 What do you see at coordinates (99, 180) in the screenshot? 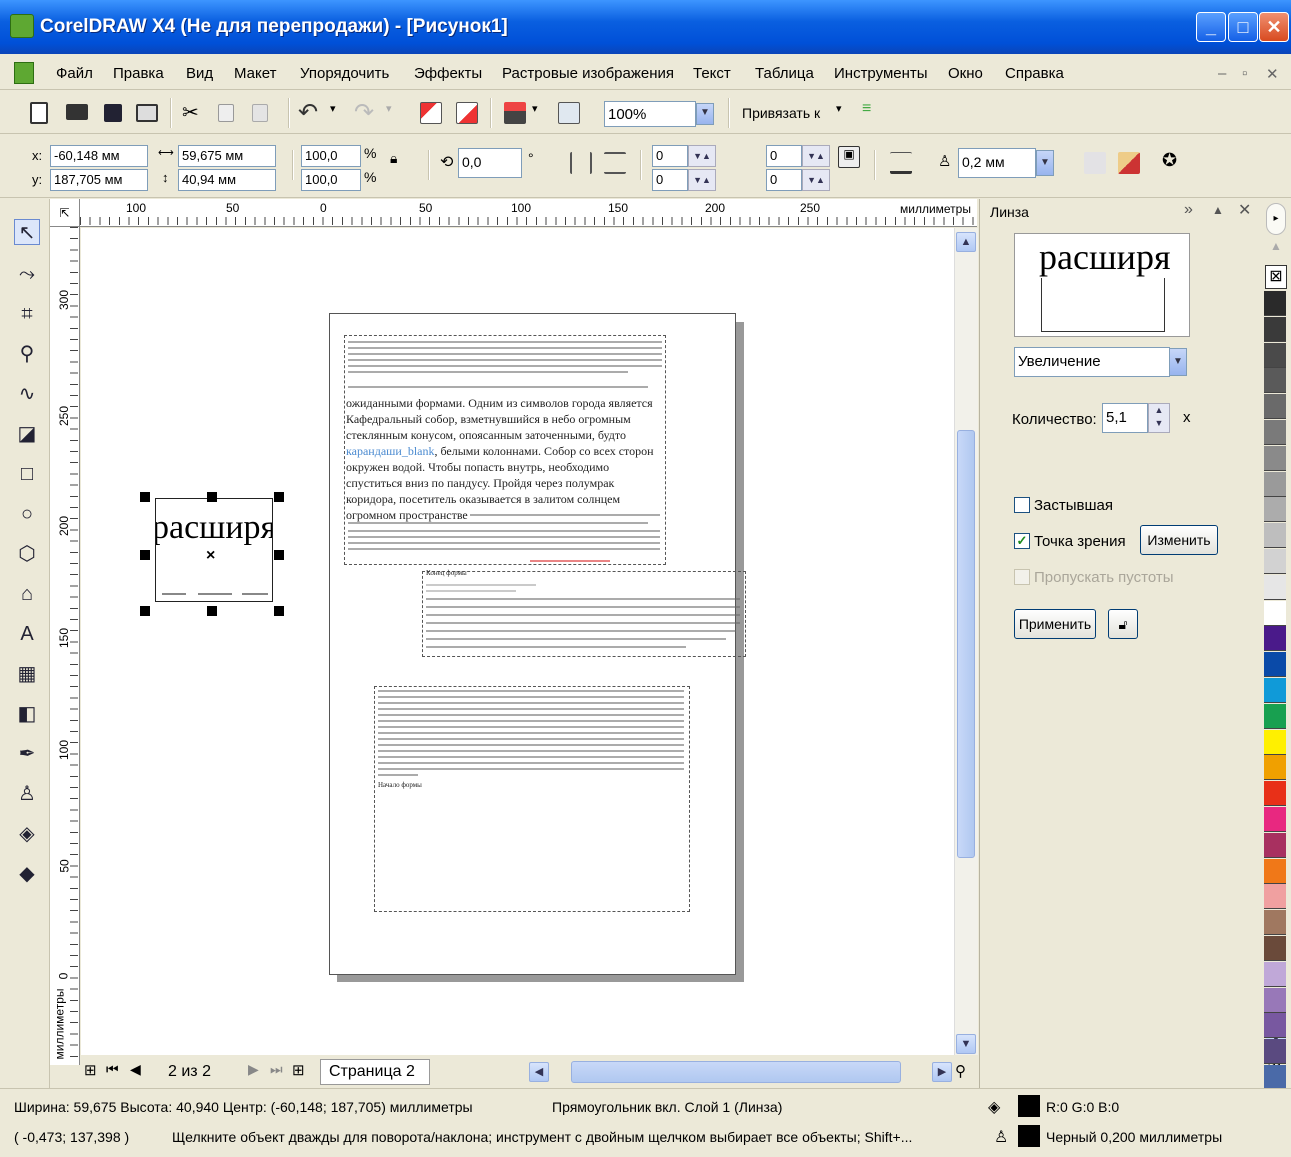
I see `y-position-field: 187,705 мм` at bounding box center [99, 180].